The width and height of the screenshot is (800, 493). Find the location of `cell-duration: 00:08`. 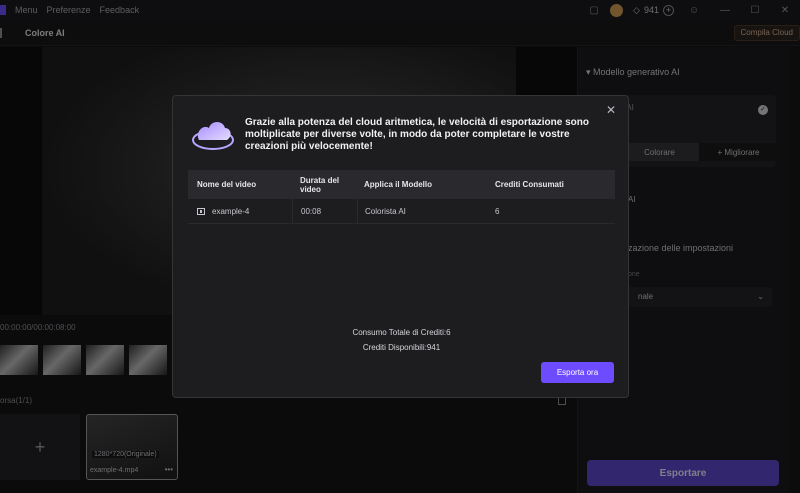

cell-duration: 00:08 is located at coordinates (324, 211).